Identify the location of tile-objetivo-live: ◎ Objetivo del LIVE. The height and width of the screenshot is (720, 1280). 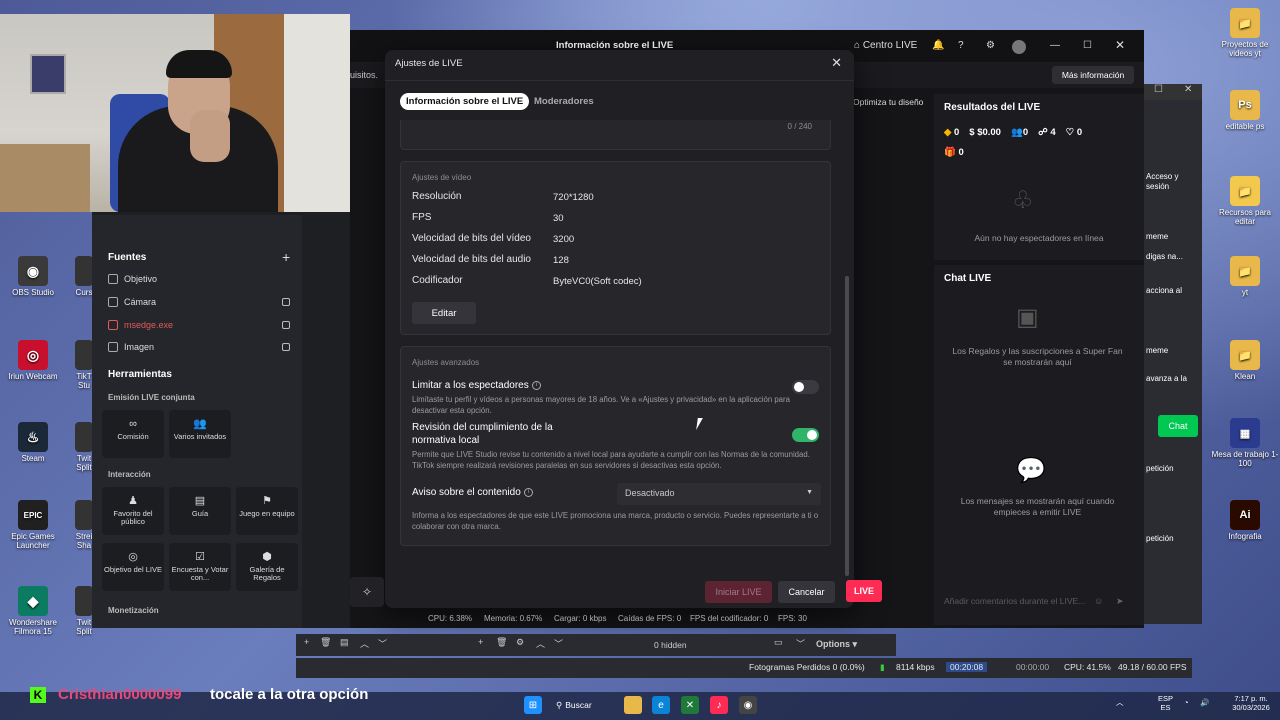
(133, 567).